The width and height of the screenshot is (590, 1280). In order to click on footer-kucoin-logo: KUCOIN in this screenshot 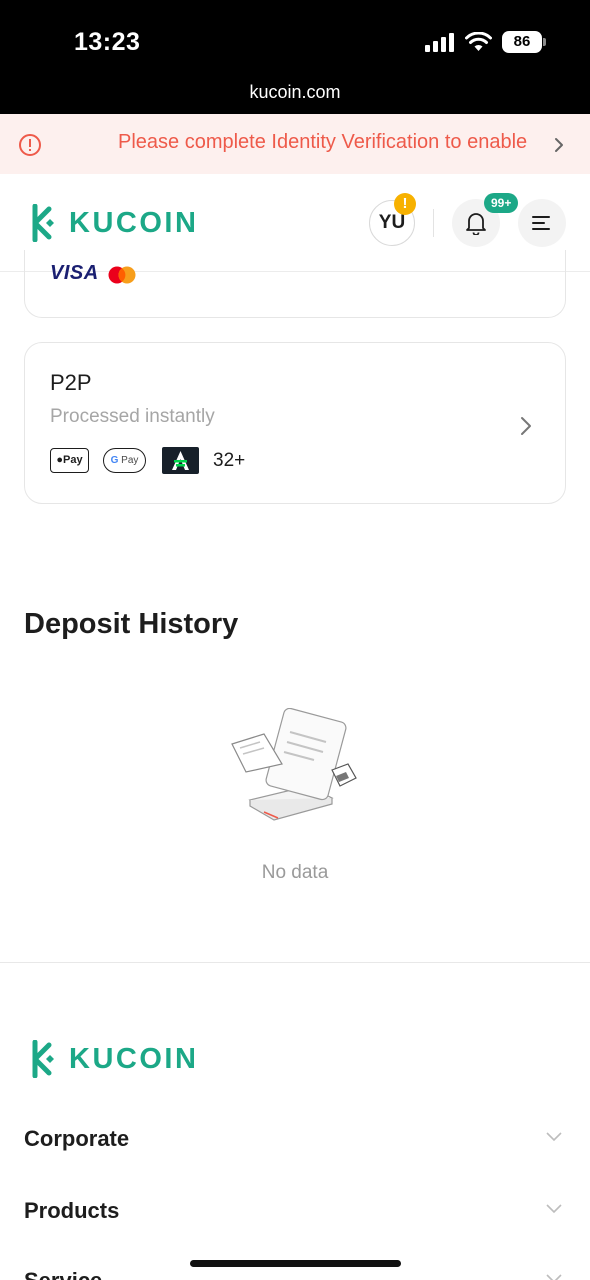, I will do `click(111, 1059)`.